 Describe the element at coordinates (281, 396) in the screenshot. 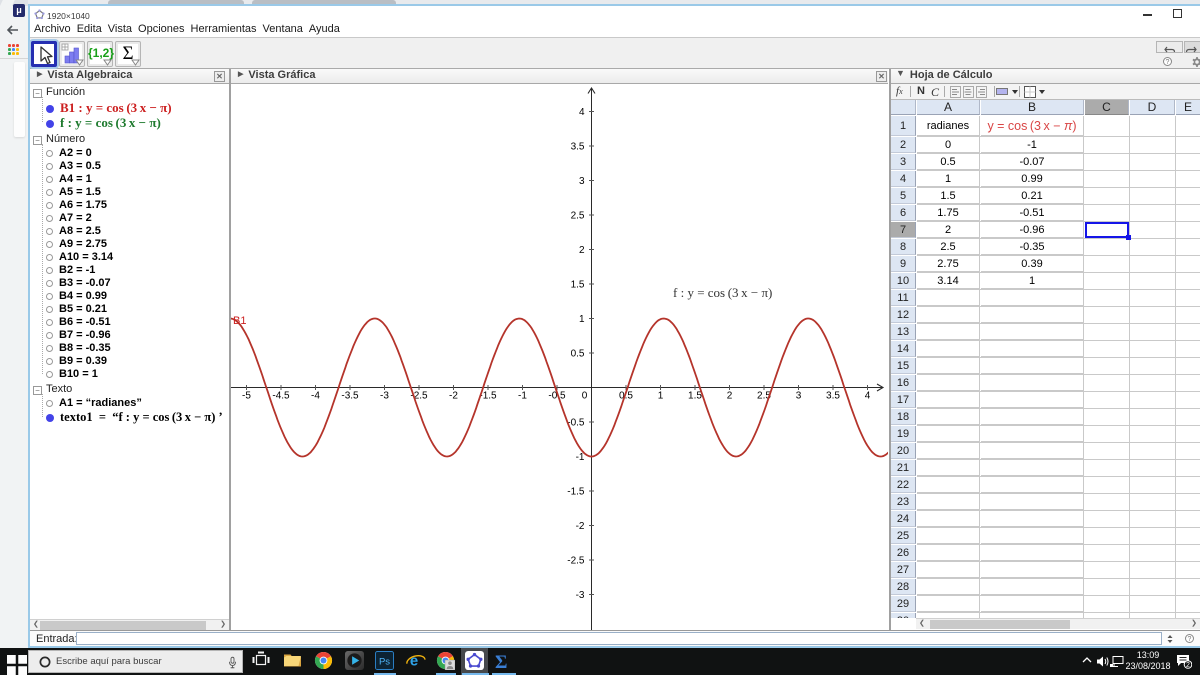

I see `svg-text: -4.5` at that location.